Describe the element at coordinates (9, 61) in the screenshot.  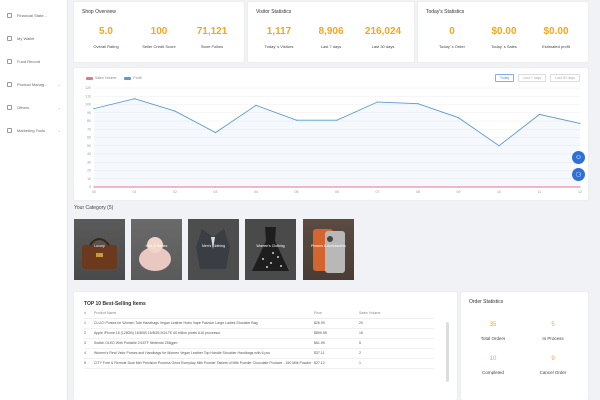
I see `record-icon` at that location.